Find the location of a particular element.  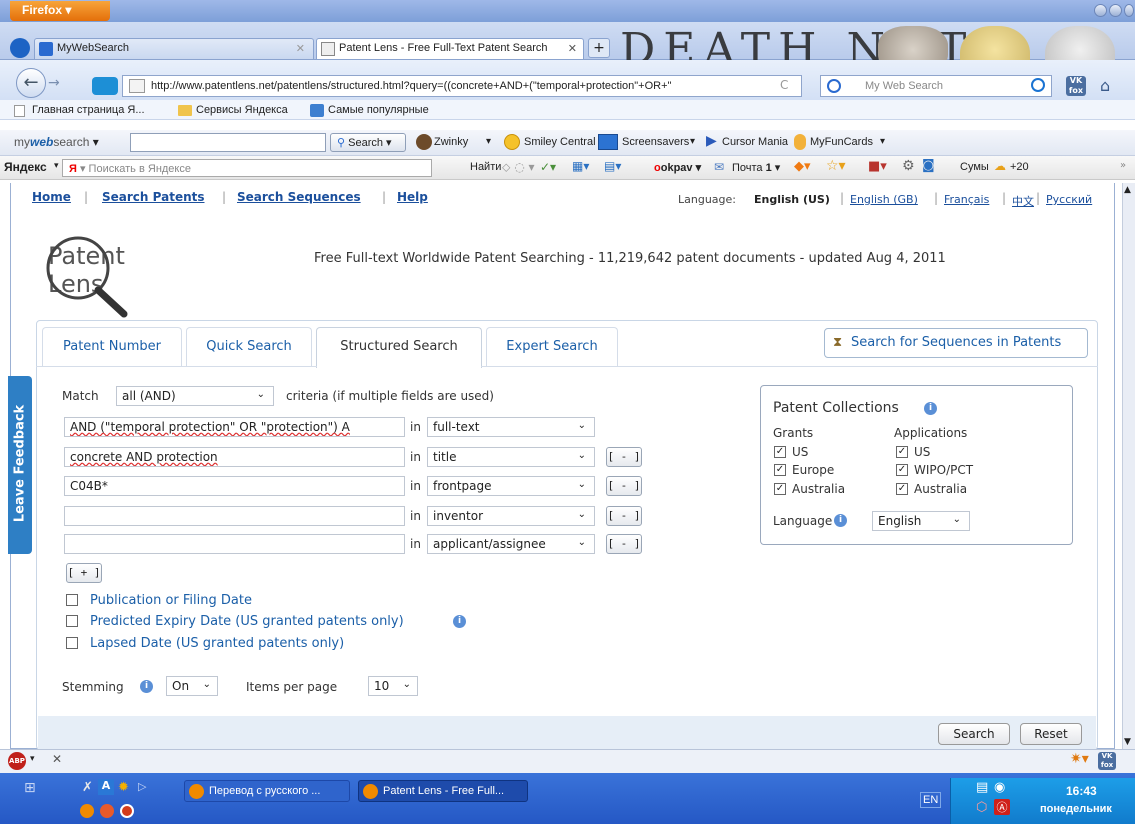

applications-wipo-checkbox: ✓ is located at coordinates (902, 470).